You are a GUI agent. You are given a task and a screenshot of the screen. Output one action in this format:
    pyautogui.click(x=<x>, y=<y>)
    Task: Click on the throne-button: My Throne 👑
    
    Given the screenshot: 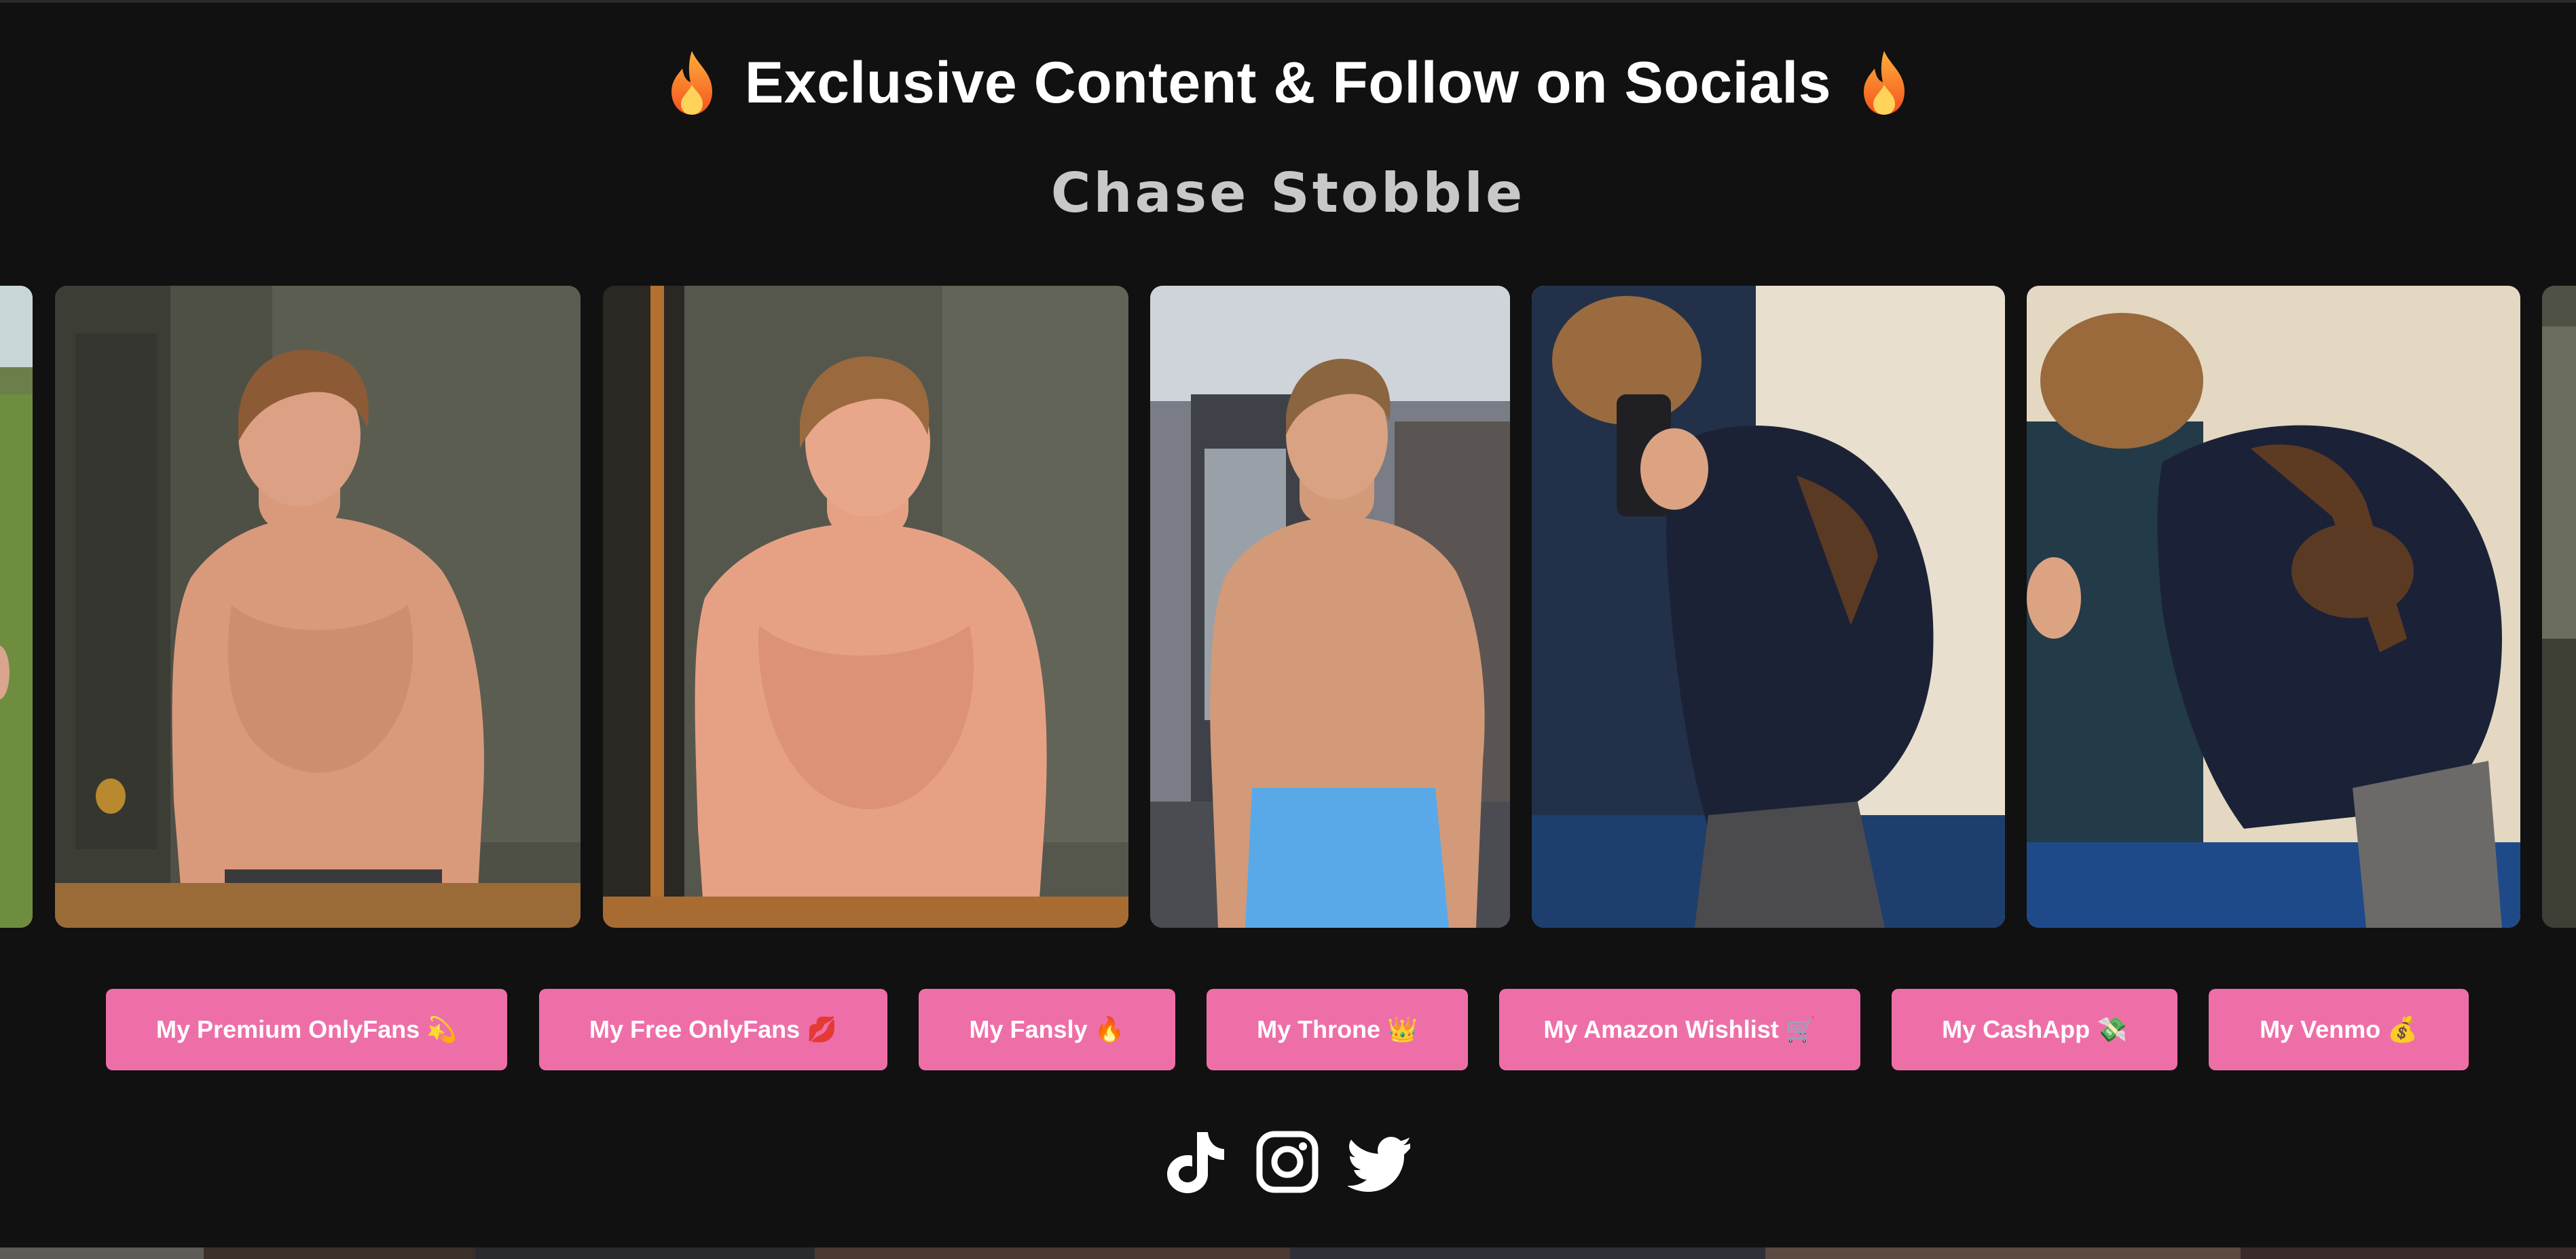 What is the action you would take?
    pyautogui.click(x=1337, y=1029)
    